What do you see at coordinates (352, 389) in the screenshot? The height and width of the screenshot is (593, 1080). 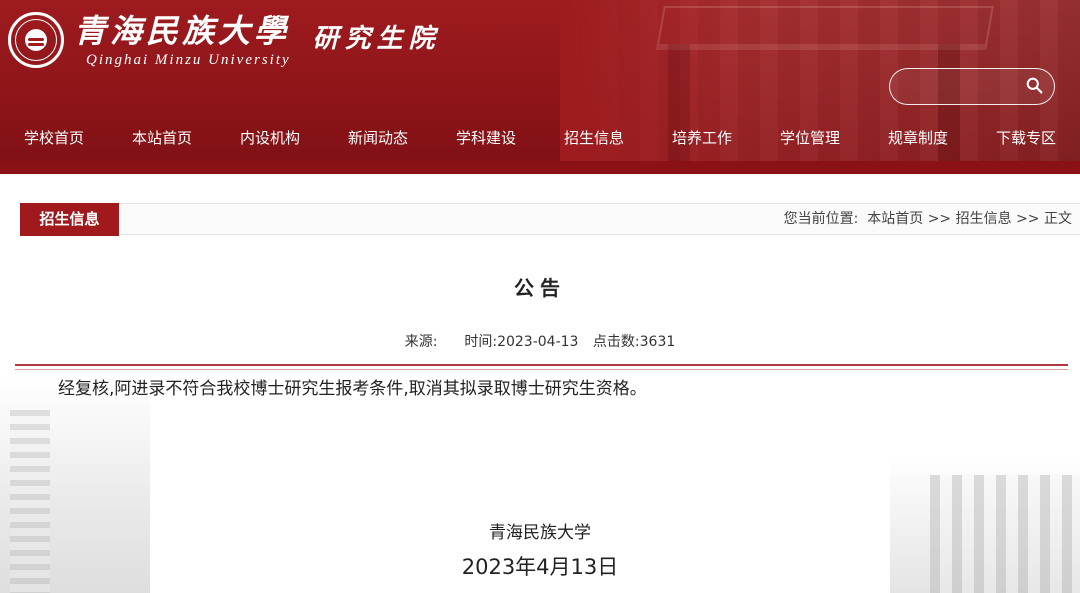 I see `article-body: 经复核,阿进录不符合我校博士研究生报考条件,取消其拟录取博士研究生资格。` at bounding box center [352, 389].